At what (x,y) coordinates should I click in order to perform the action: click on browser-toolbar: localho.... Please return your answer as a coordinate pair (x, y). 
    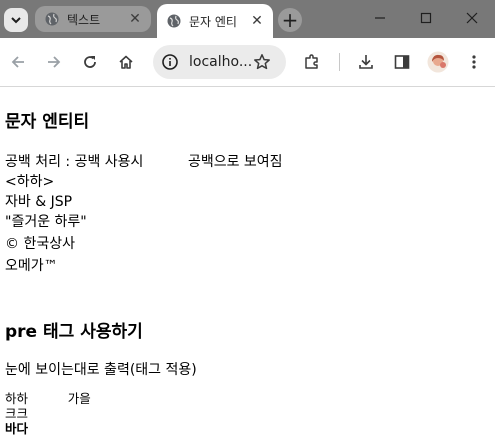
    Looking at the image, I should click on (247, 62).